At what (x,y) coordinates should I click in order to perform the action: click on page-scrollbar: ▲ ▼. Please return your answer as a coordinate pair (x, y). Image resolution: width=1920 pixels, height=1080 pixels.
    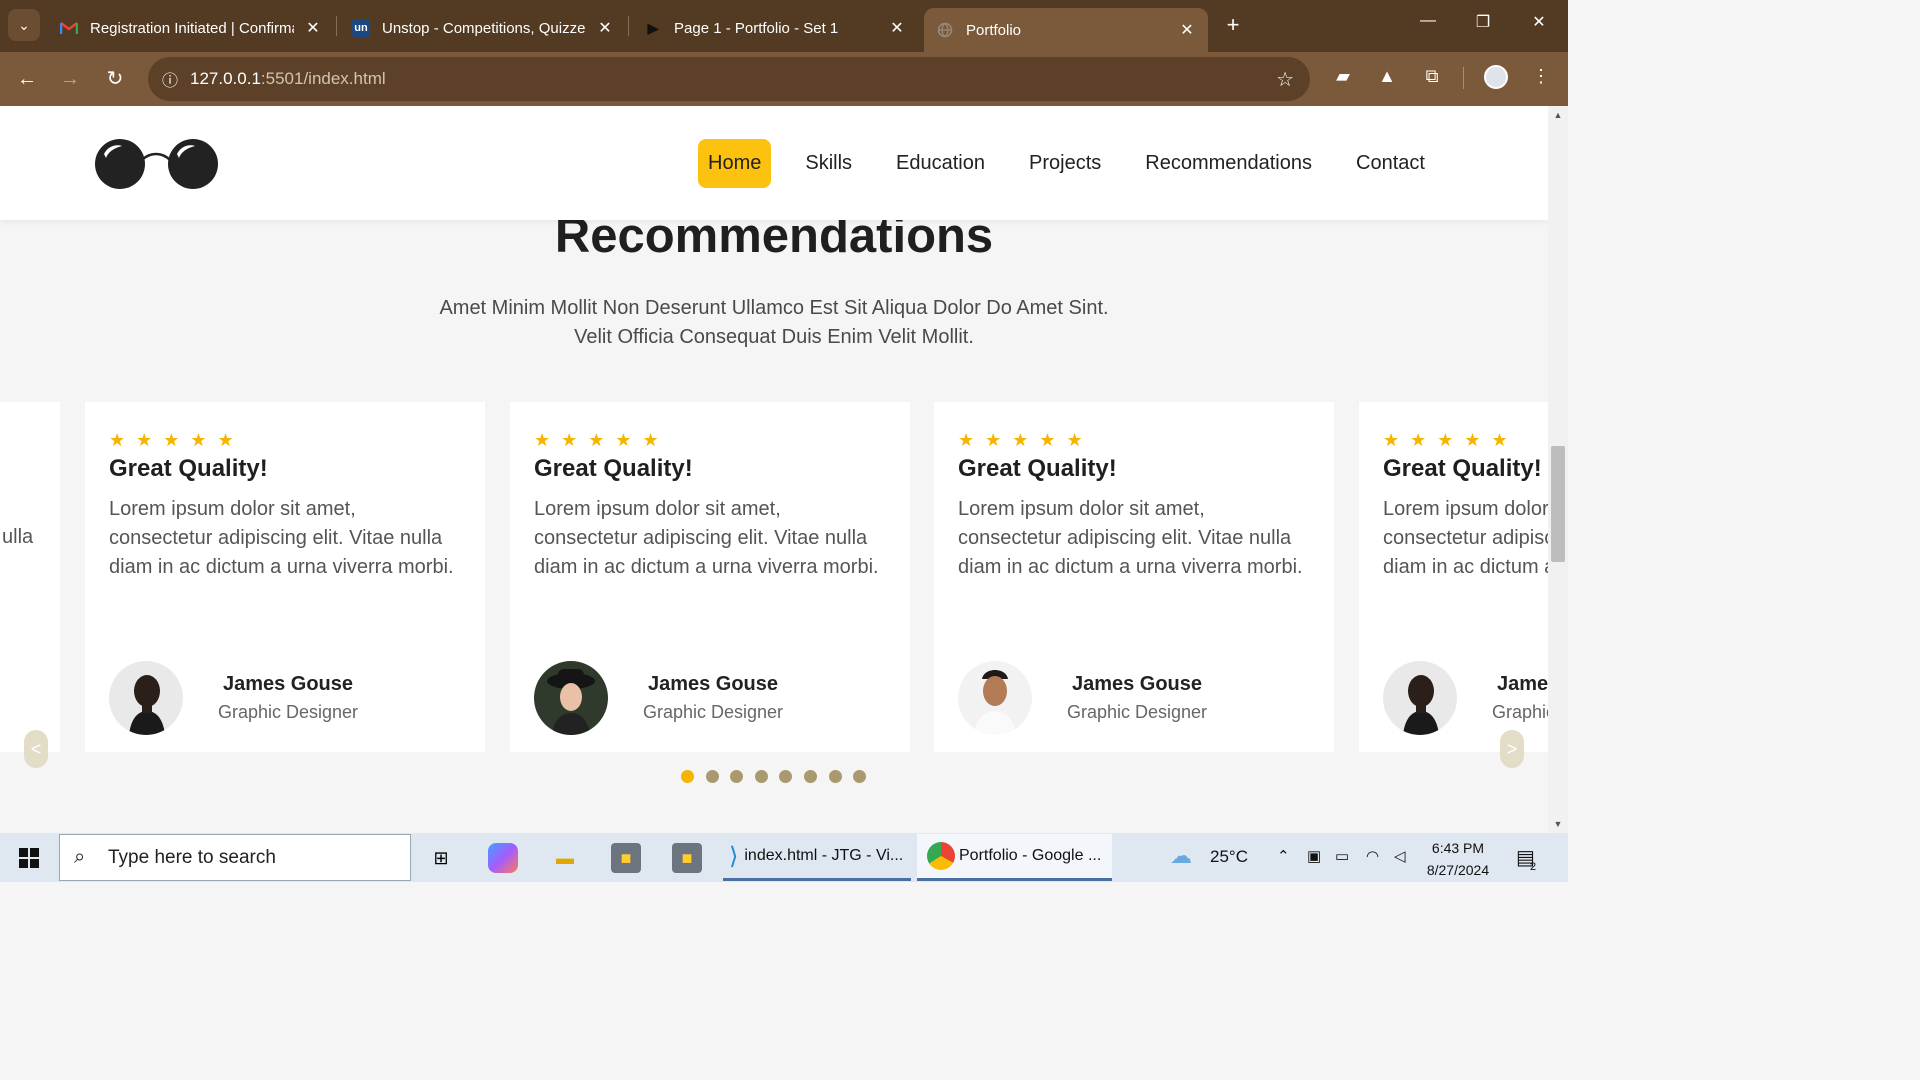
    Looking at the image, I should click on (1558, 469).